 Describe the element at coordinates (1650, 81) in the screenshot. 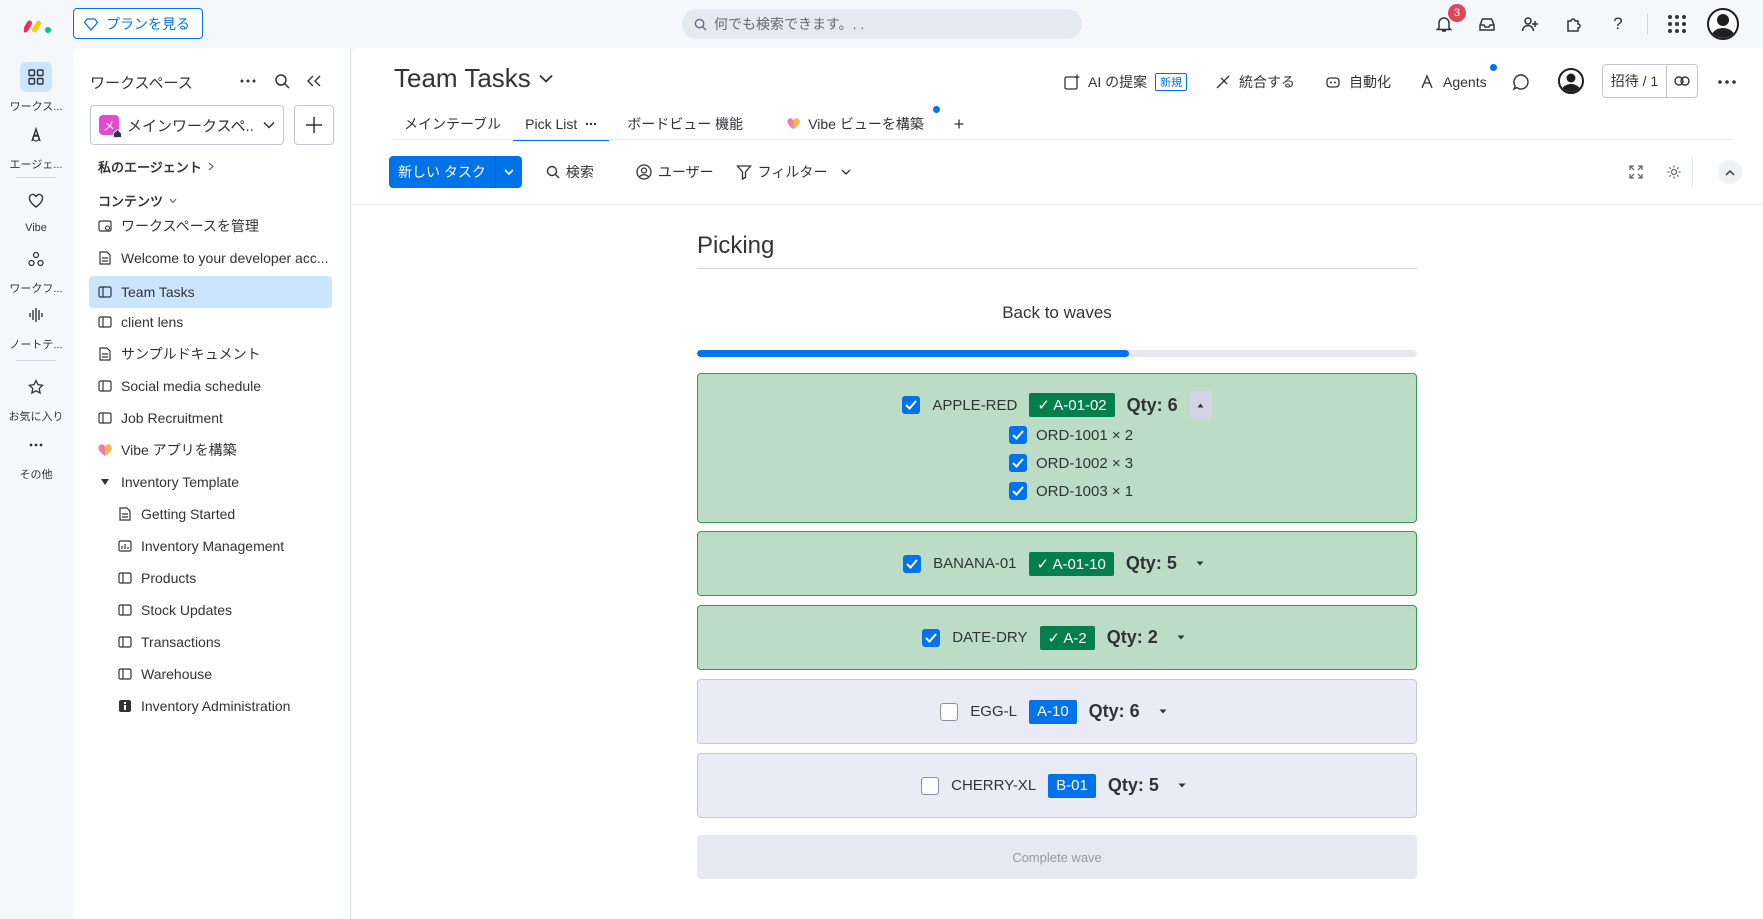

I see `invite-button: 招待 / 1` at that location.